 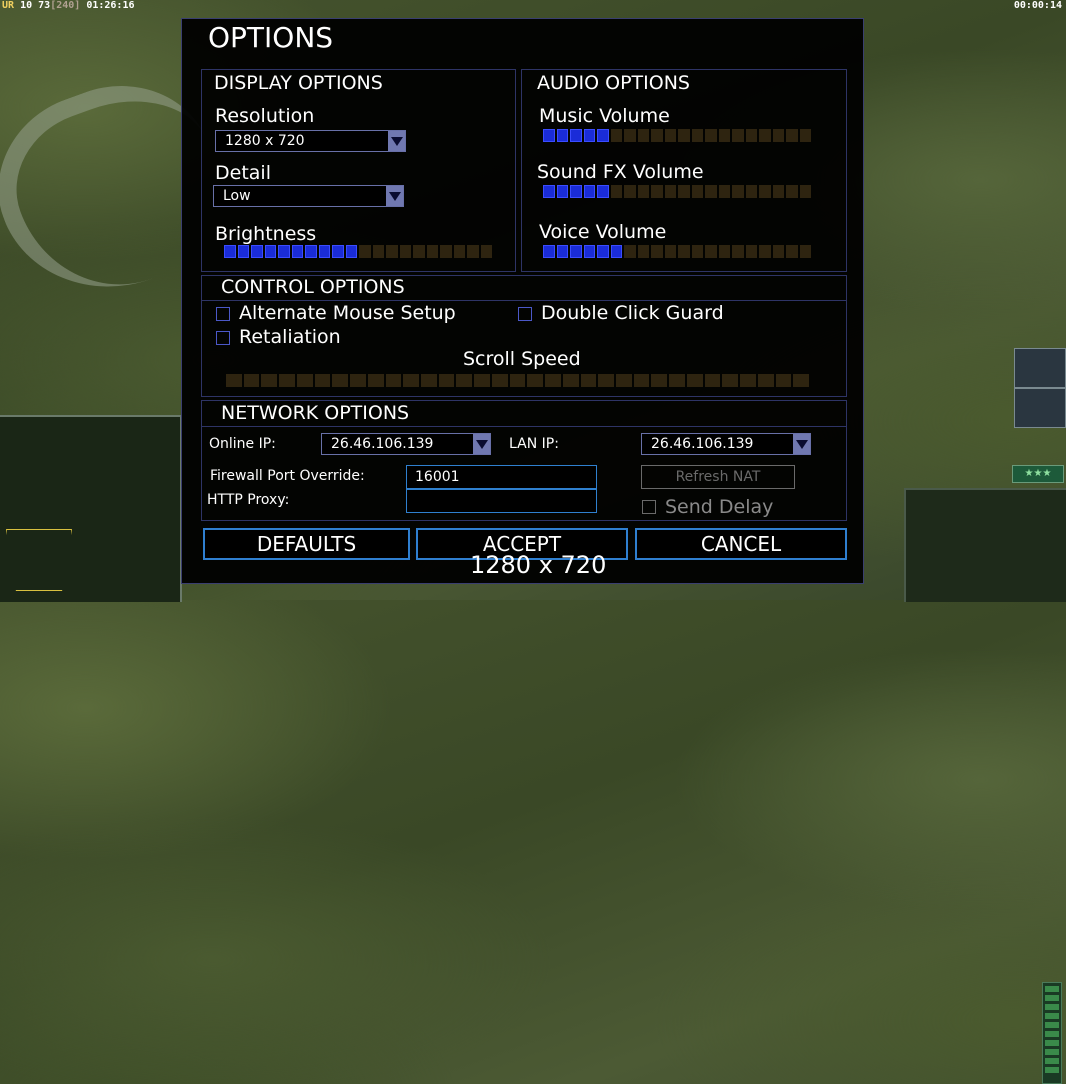 What do you see at coordinates (678, 251) in the screenshot?
I see `voice-volume-slider` at bounding box center [678, 251].